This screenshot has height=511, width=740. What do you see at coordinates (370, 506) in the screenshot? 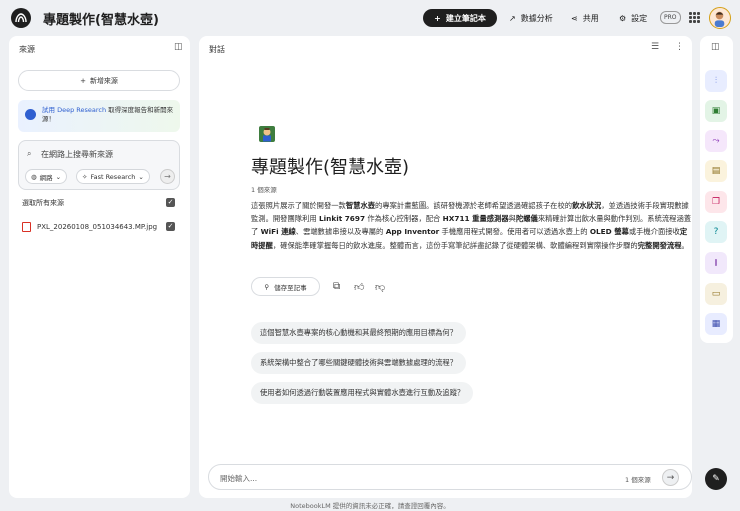
I see `disclaimer-footer: NotebookLM 提供的資訊未必正確，請查證回覆內容。` at bounding box center [370, 506].